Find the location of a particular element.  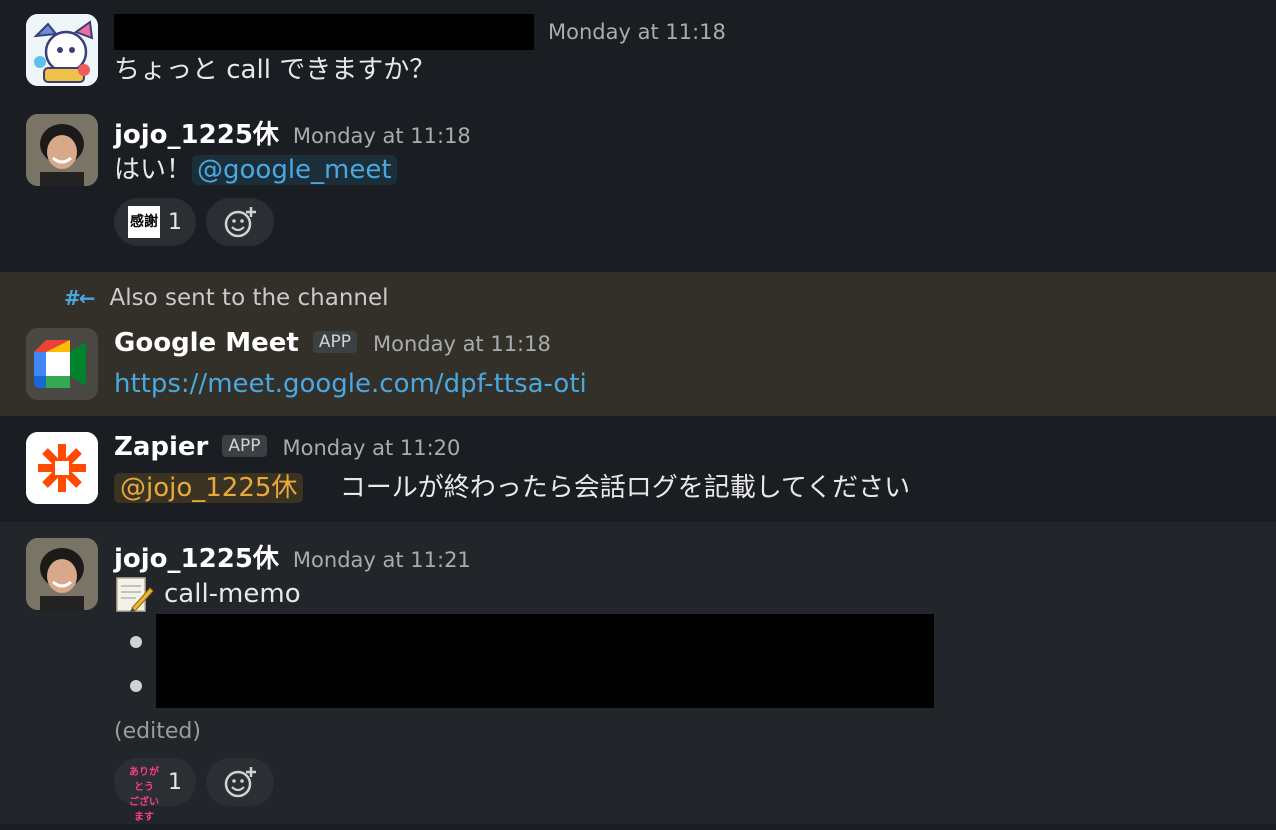

mention-jojo: @jojo_1225休 is located at coordinates (209, 488).